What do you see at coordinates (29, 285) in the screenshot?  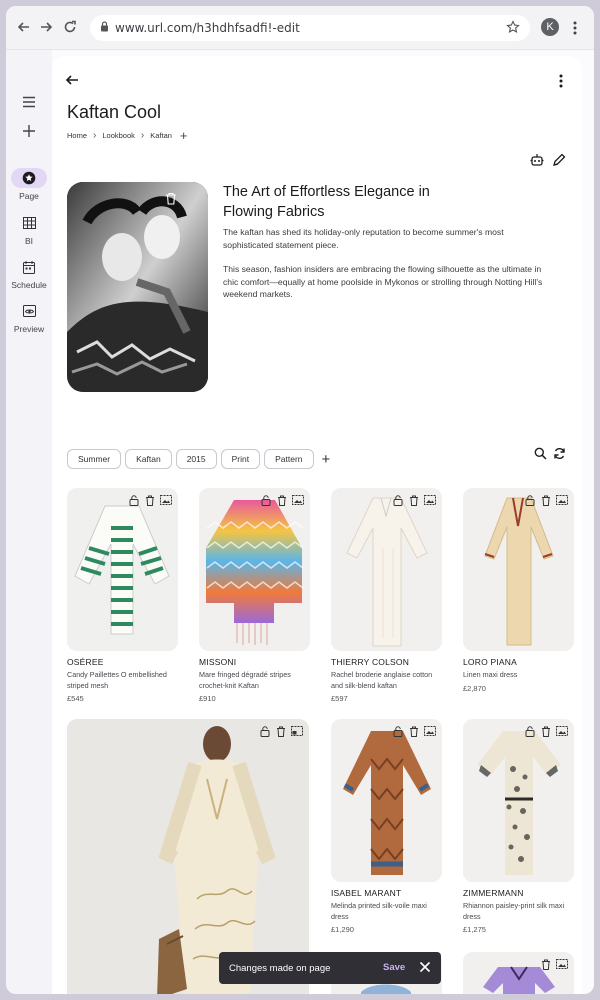 I see `rail-item-label: Schedule` at bounding box center [29, 285].